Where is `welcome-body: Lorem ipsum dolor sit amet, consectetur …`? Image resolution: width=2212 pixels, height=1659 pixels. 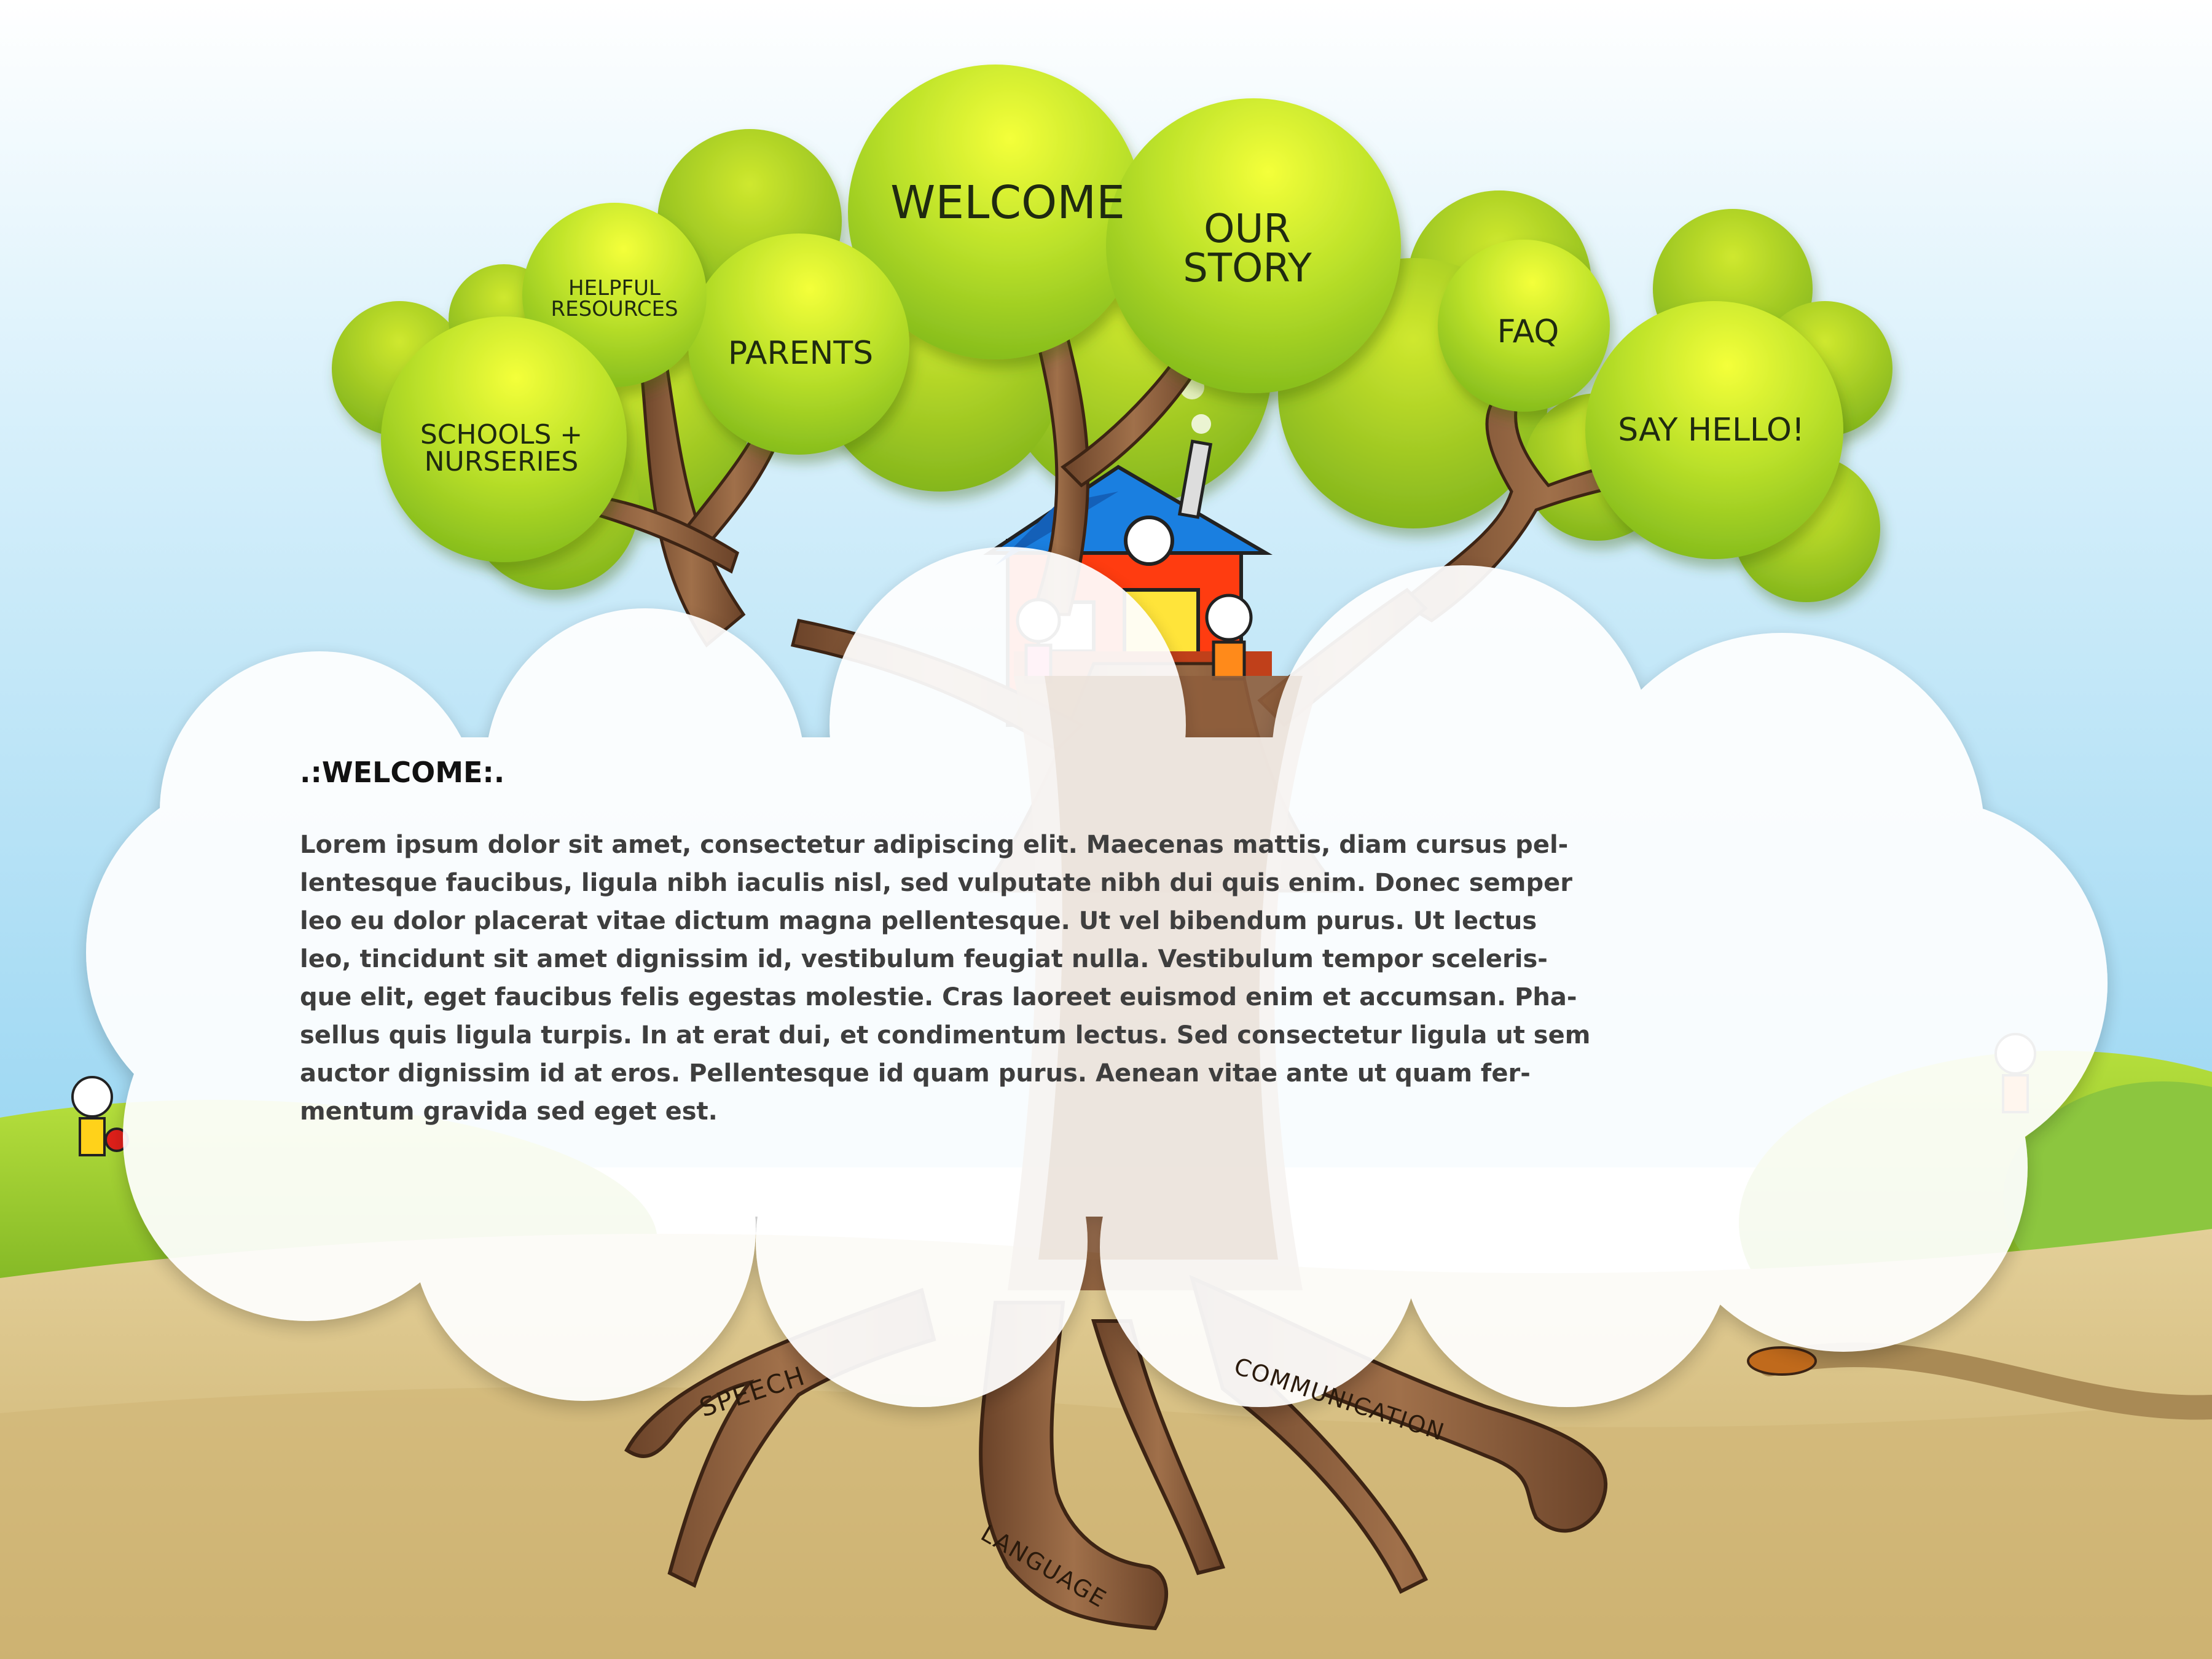 welcome-body: Lorem ipsum dolor sit amet, consectetur … is located at coordinates (1098, 978).